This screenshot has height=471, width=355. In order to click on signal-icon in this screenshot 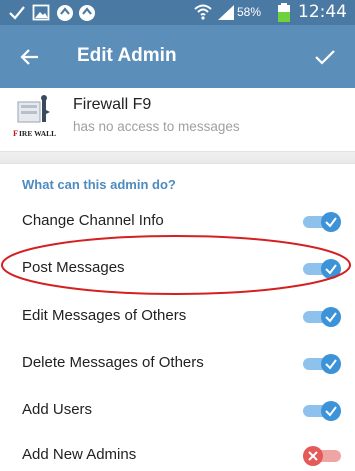, I will do `click(226, 12)`.